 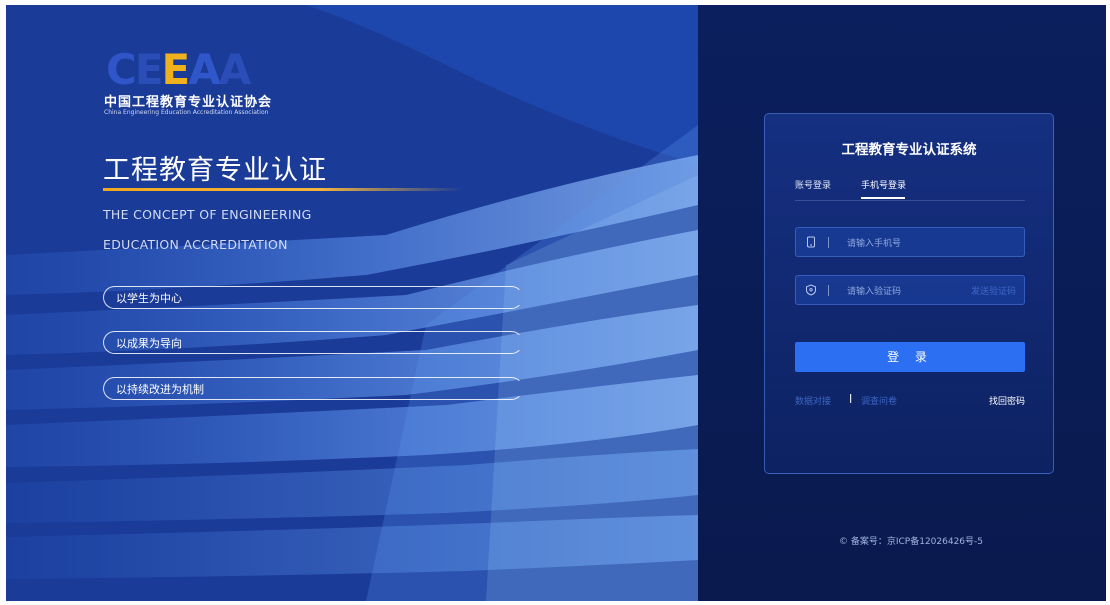 What do you see at coordinates (910, 189) in the screenshot?
I see `login-tabs: 账号登录 手机号登录` at bounding box center [910, 189].